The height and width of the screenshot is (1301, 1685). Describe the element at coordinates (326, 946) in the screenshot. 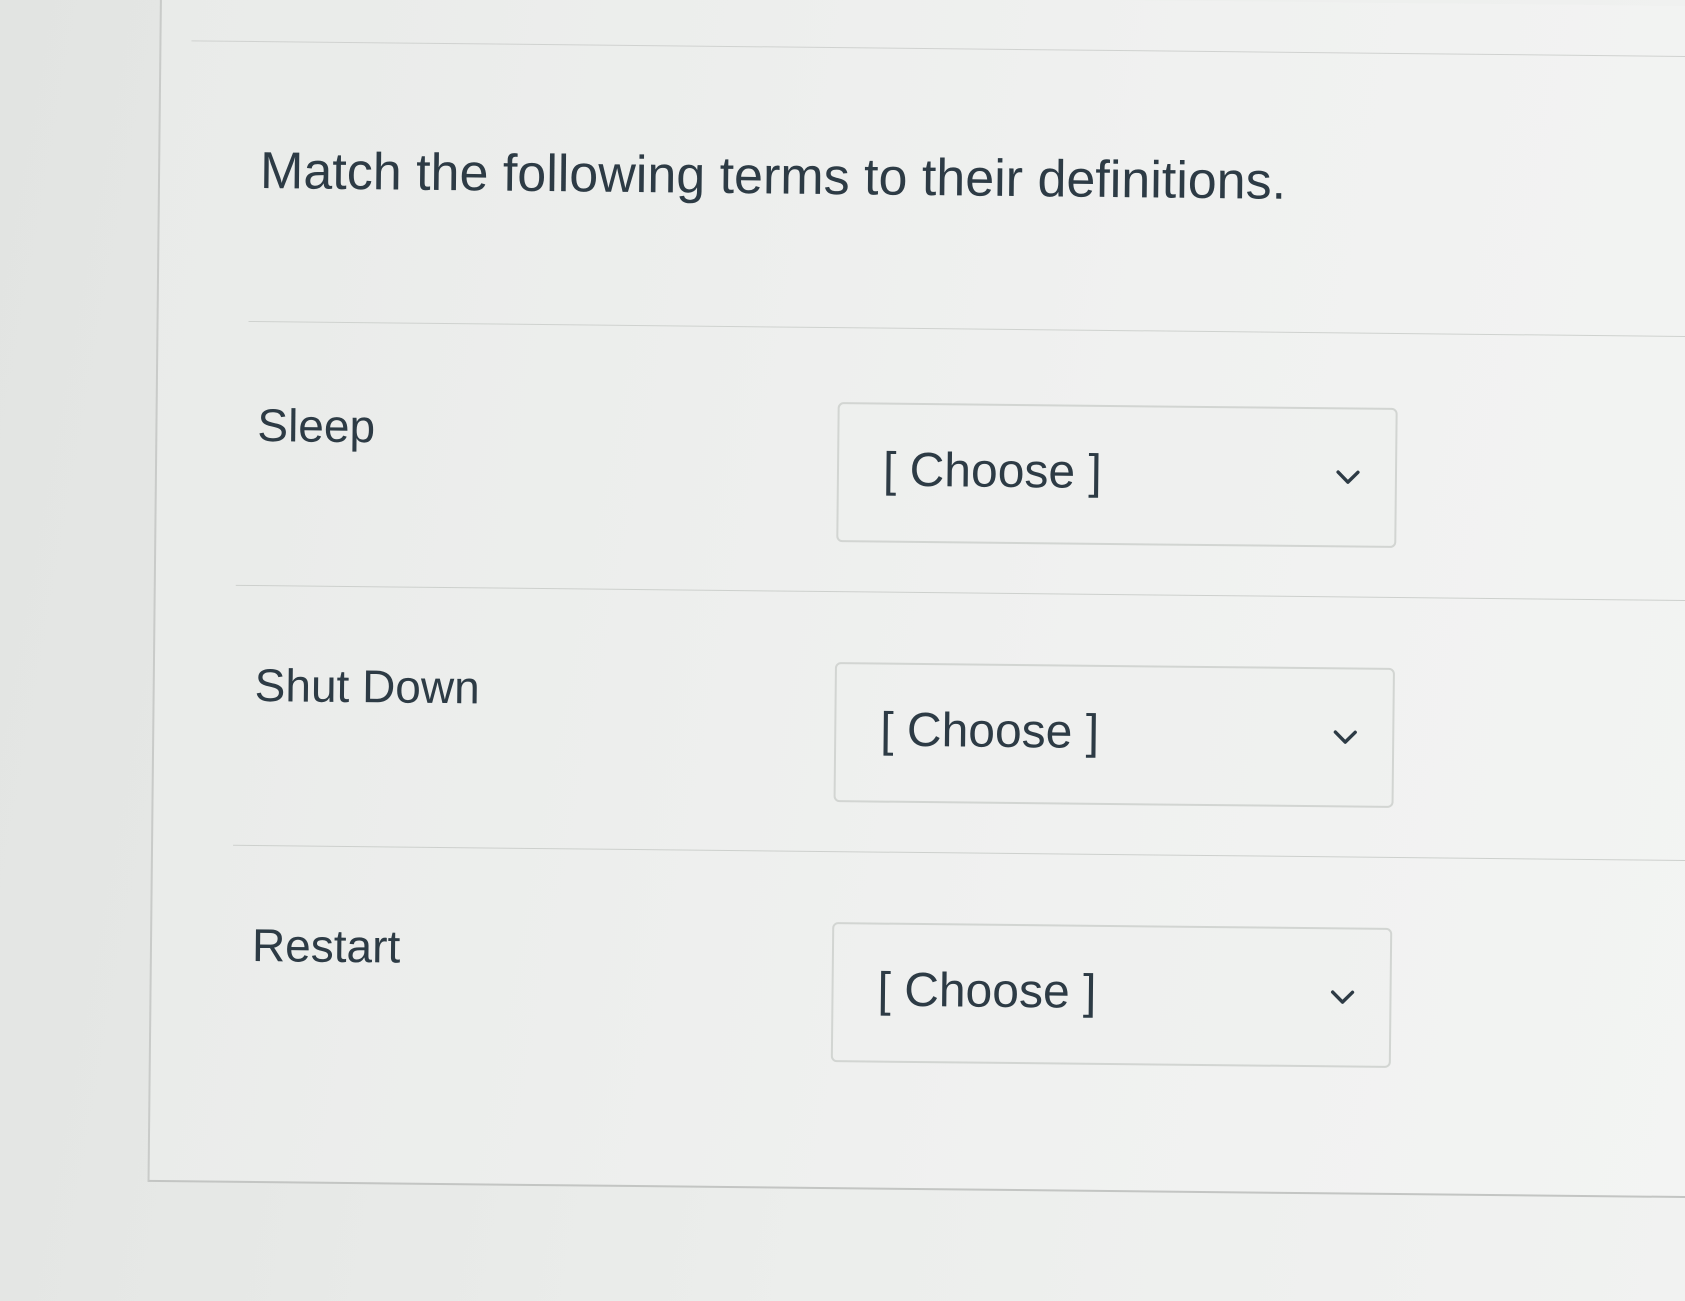

I see `term-label: Restart` at that location.